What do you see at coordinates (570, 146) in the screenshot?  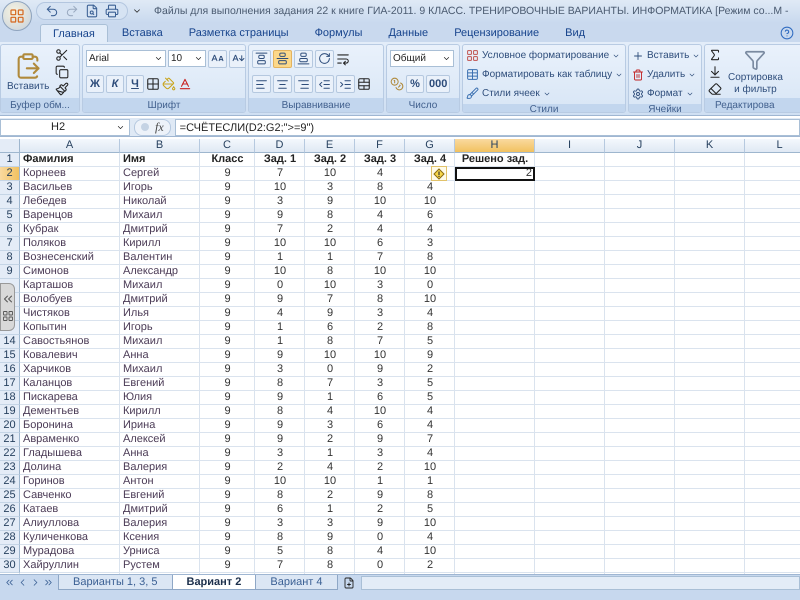 I see `column-header: I` at bounding box center [570, 146].